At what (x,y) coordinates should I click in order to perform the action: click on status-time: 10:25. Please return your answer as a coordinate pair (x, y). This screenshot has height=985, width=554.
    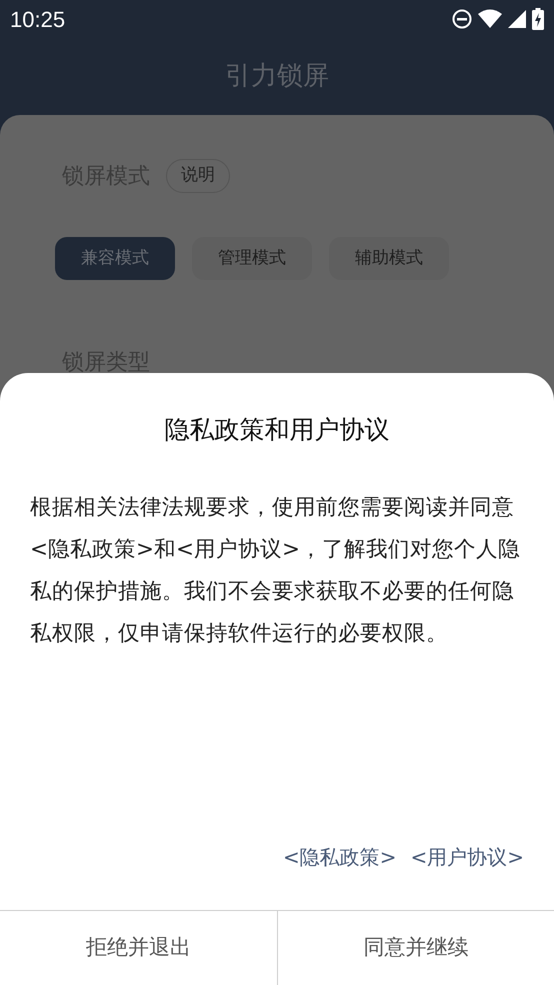
    Looking at the image, I should click on (38, 20).